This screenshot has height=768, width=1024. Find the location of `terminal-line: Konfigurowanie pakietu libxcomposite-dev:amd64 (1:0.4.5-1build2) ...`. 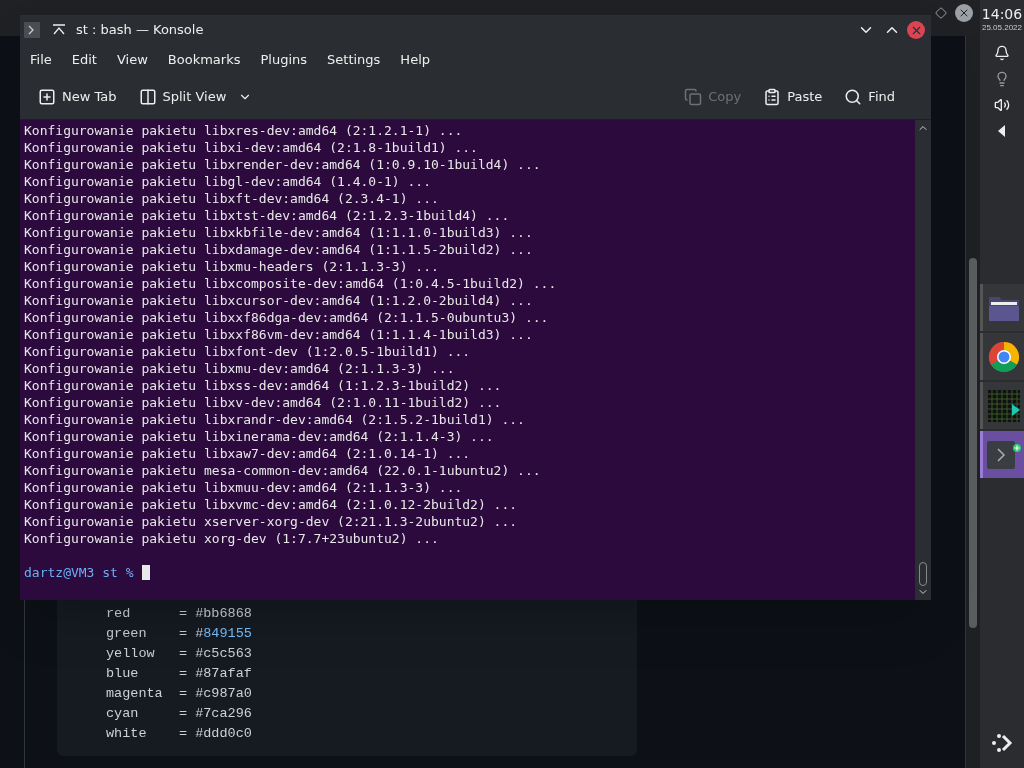

terminal-line: Konfigurowanie pakietu libxcomposite-dev:amd64 (1:0.4.5-1build2) ... is located at coordinates (291, 283).